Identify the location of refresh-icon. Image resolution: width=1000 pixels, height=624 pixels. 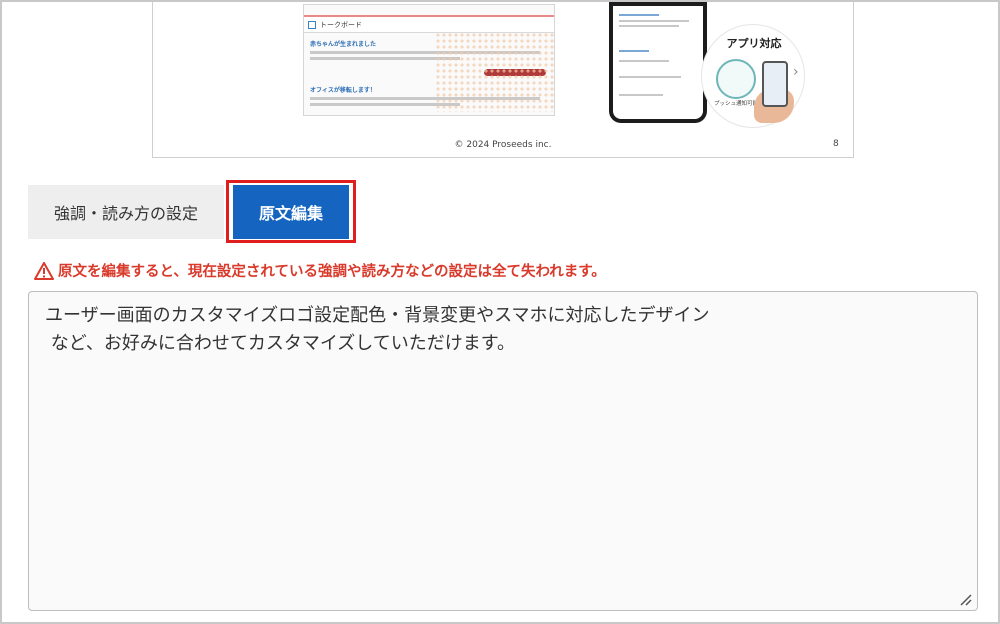
(736, 79).